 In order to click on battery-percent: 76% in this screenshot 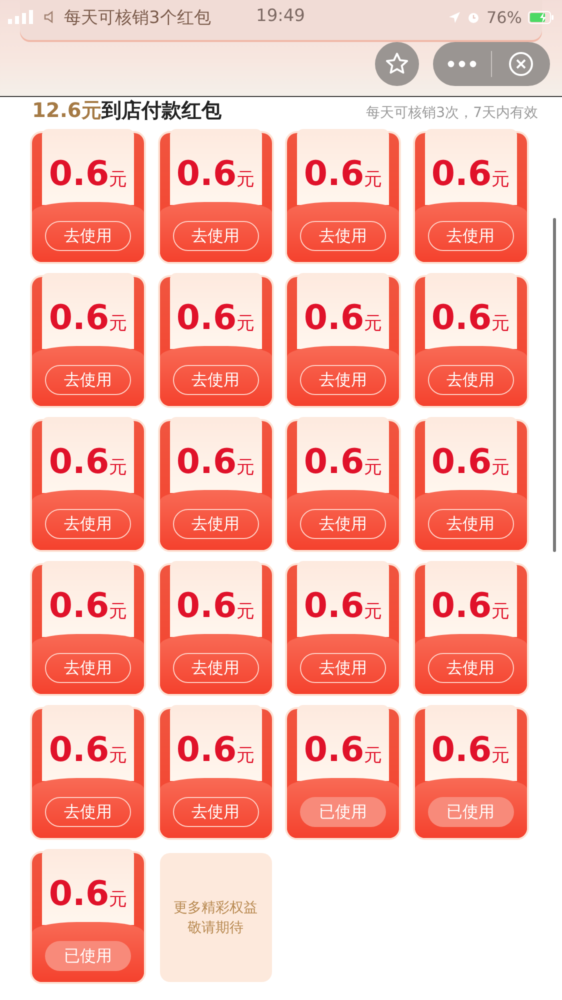, I will do `click(504, 17)`.